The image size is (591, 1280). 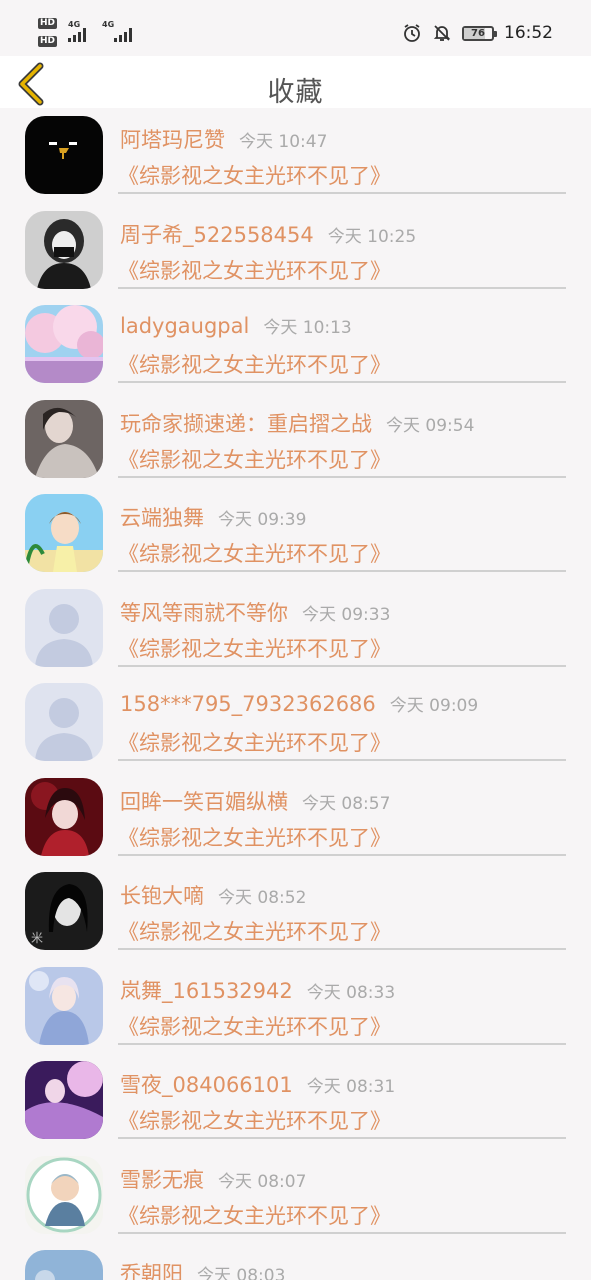 I want to click on user-name: 阿塔玛尼赞 今天 10:47, so click(x=223, y=139).